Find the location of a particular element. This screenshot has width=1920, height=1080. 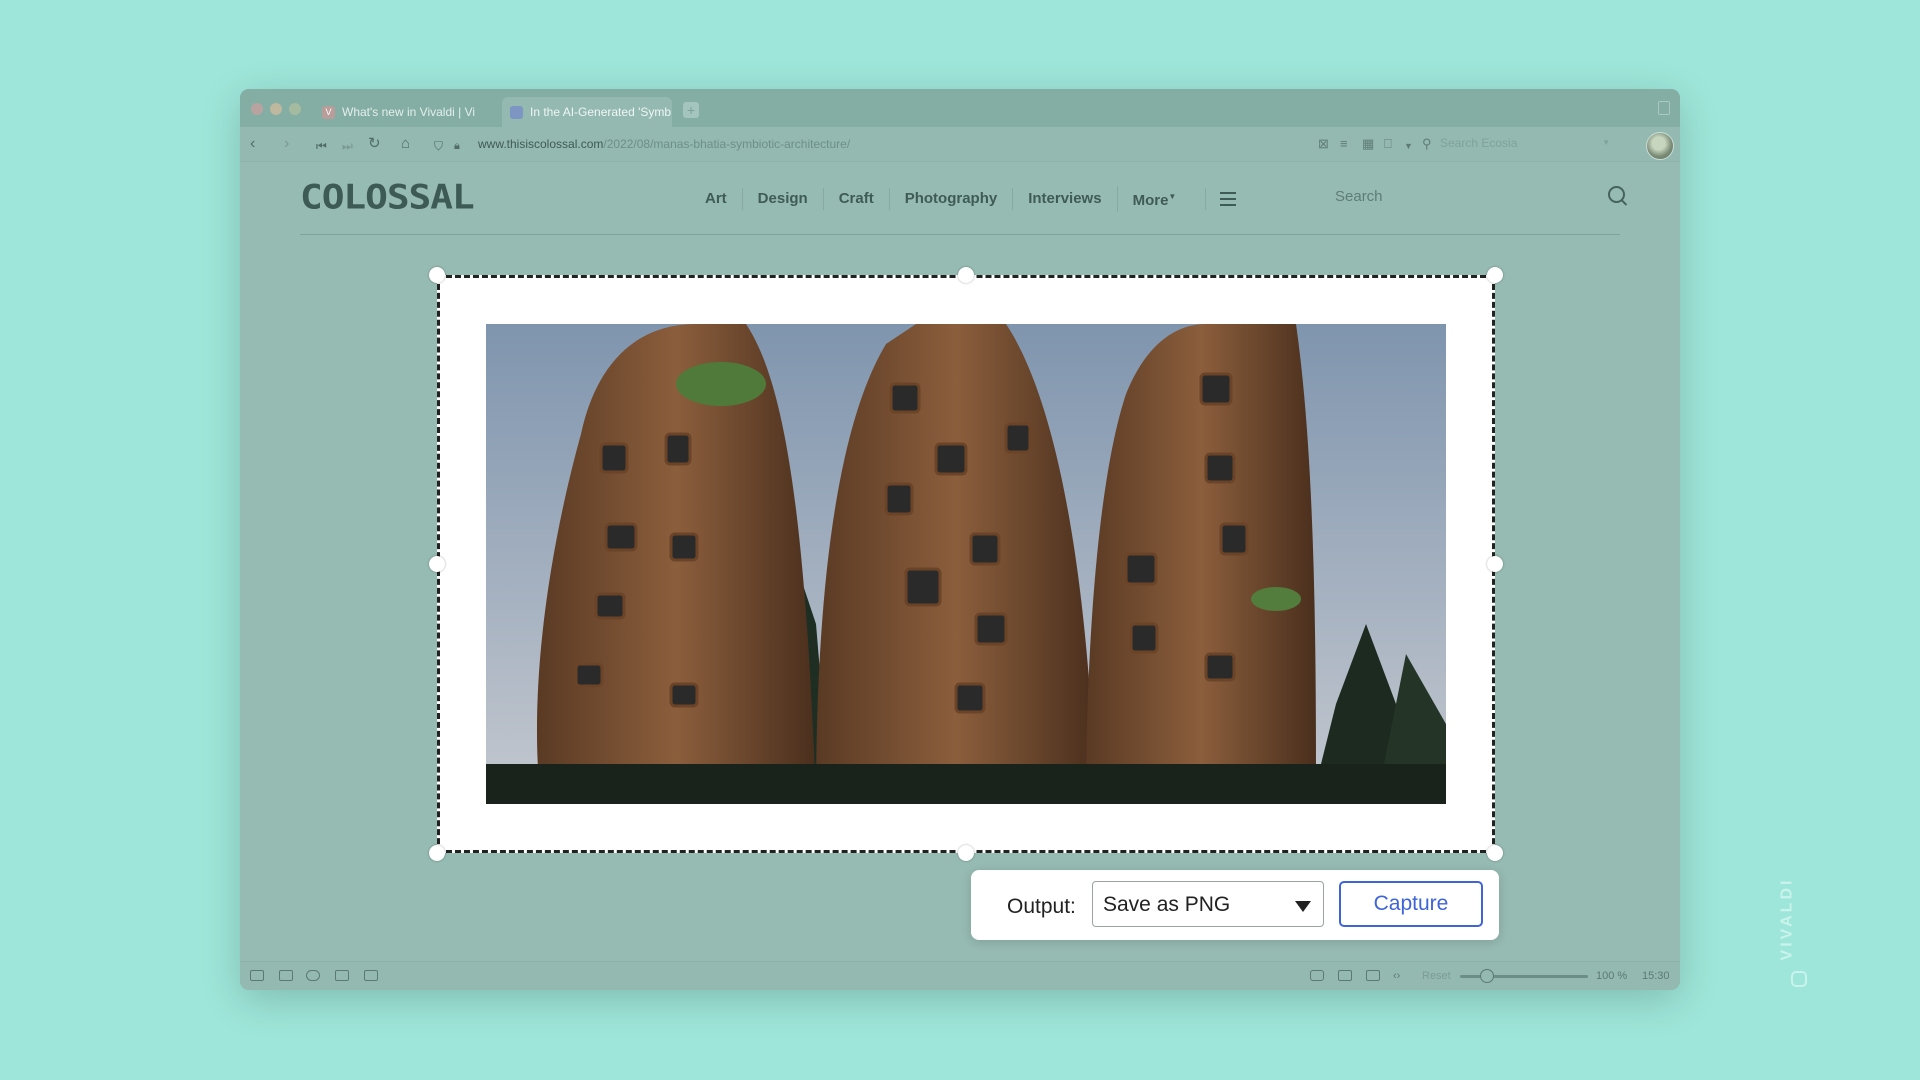

browser-search-input: Search Ecosia ▼ is located at coordinates (1550, 145).